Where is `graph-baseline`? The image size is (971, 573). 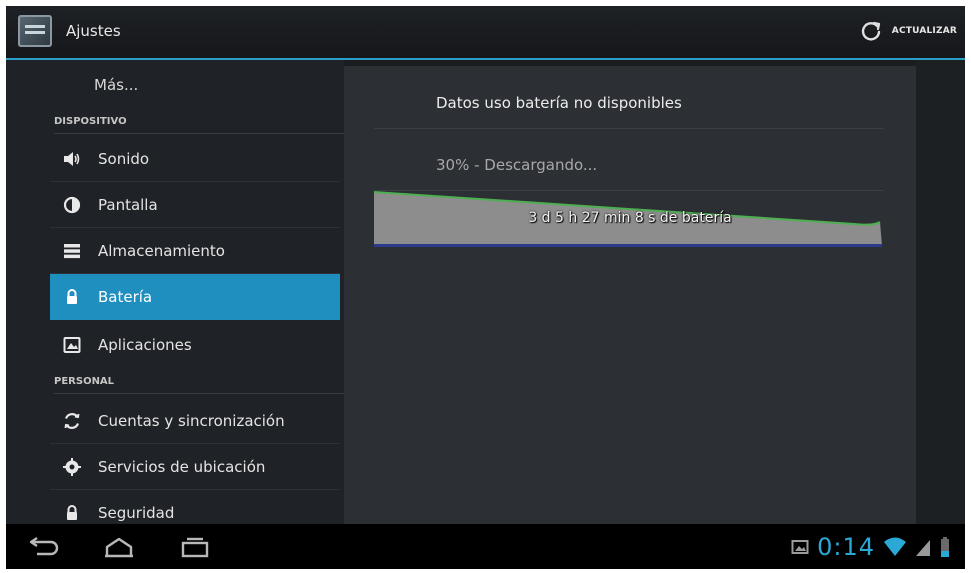
graph-baseline is located at coordinates (628, 245).